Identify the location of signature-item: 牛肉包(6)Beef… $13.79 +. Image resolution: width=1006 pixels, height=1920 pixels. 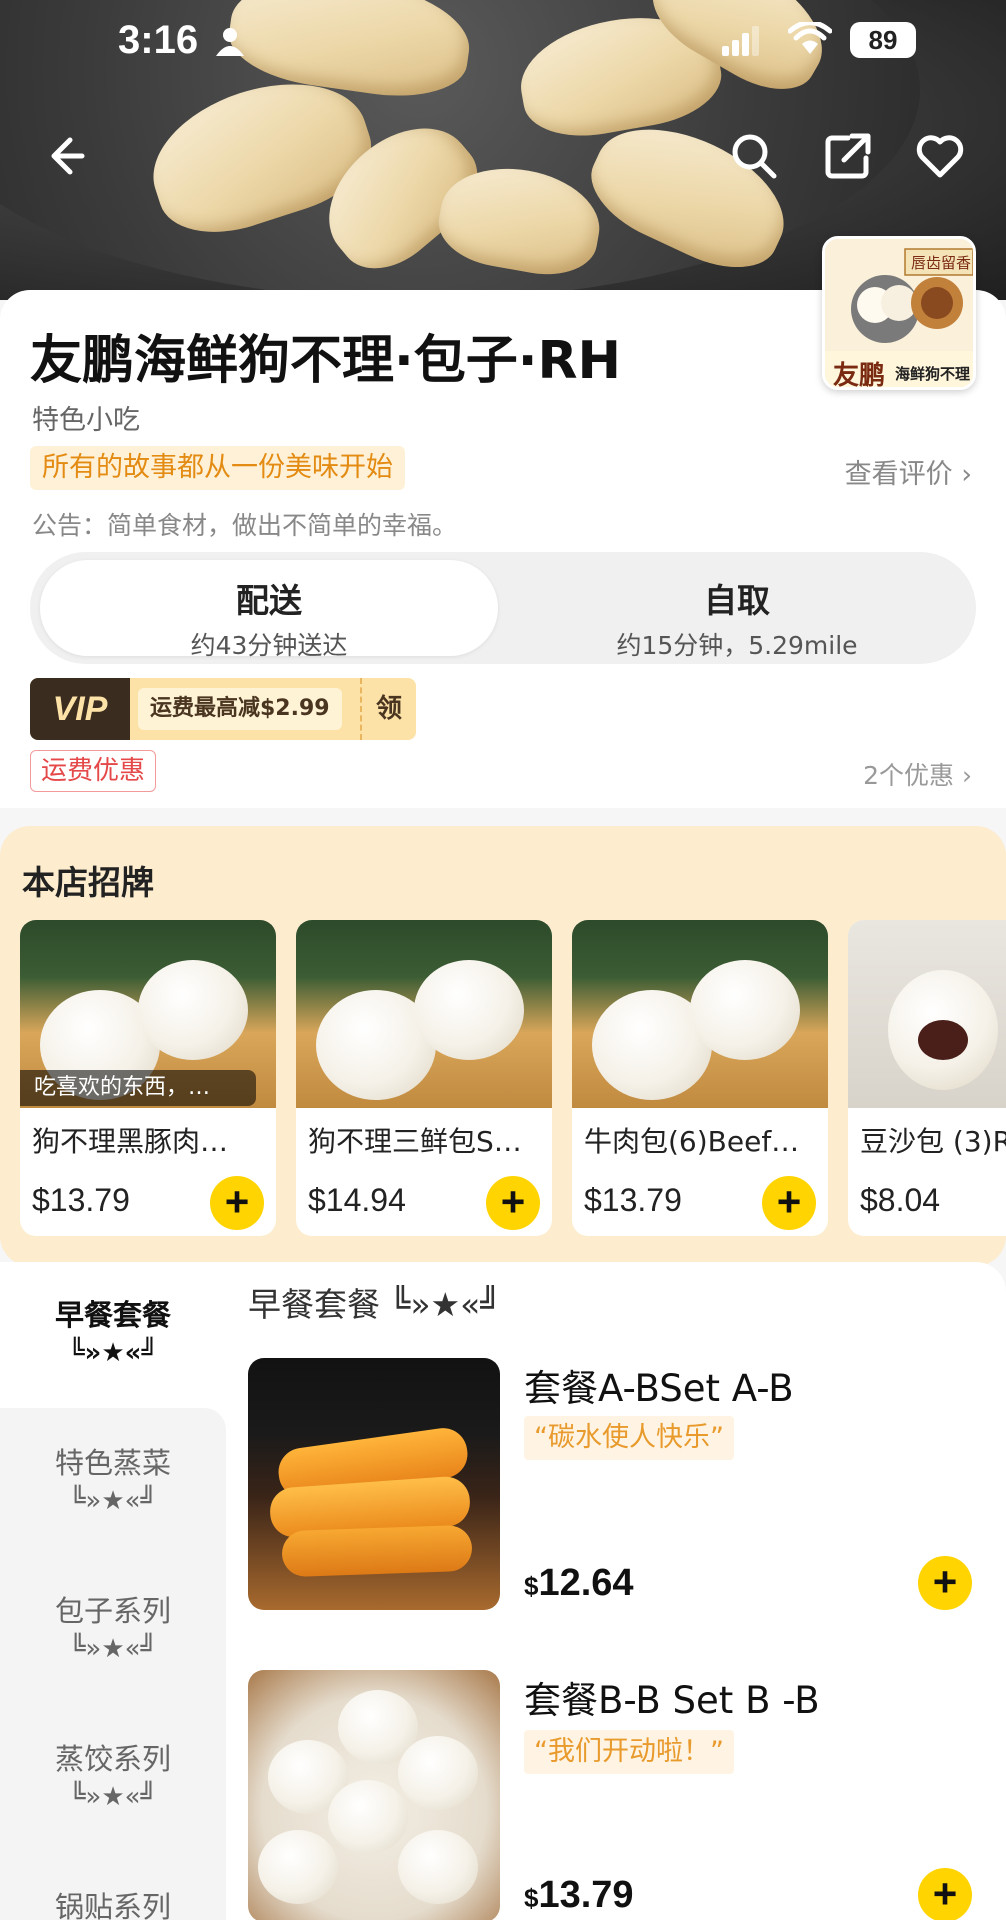
(700, 1078).